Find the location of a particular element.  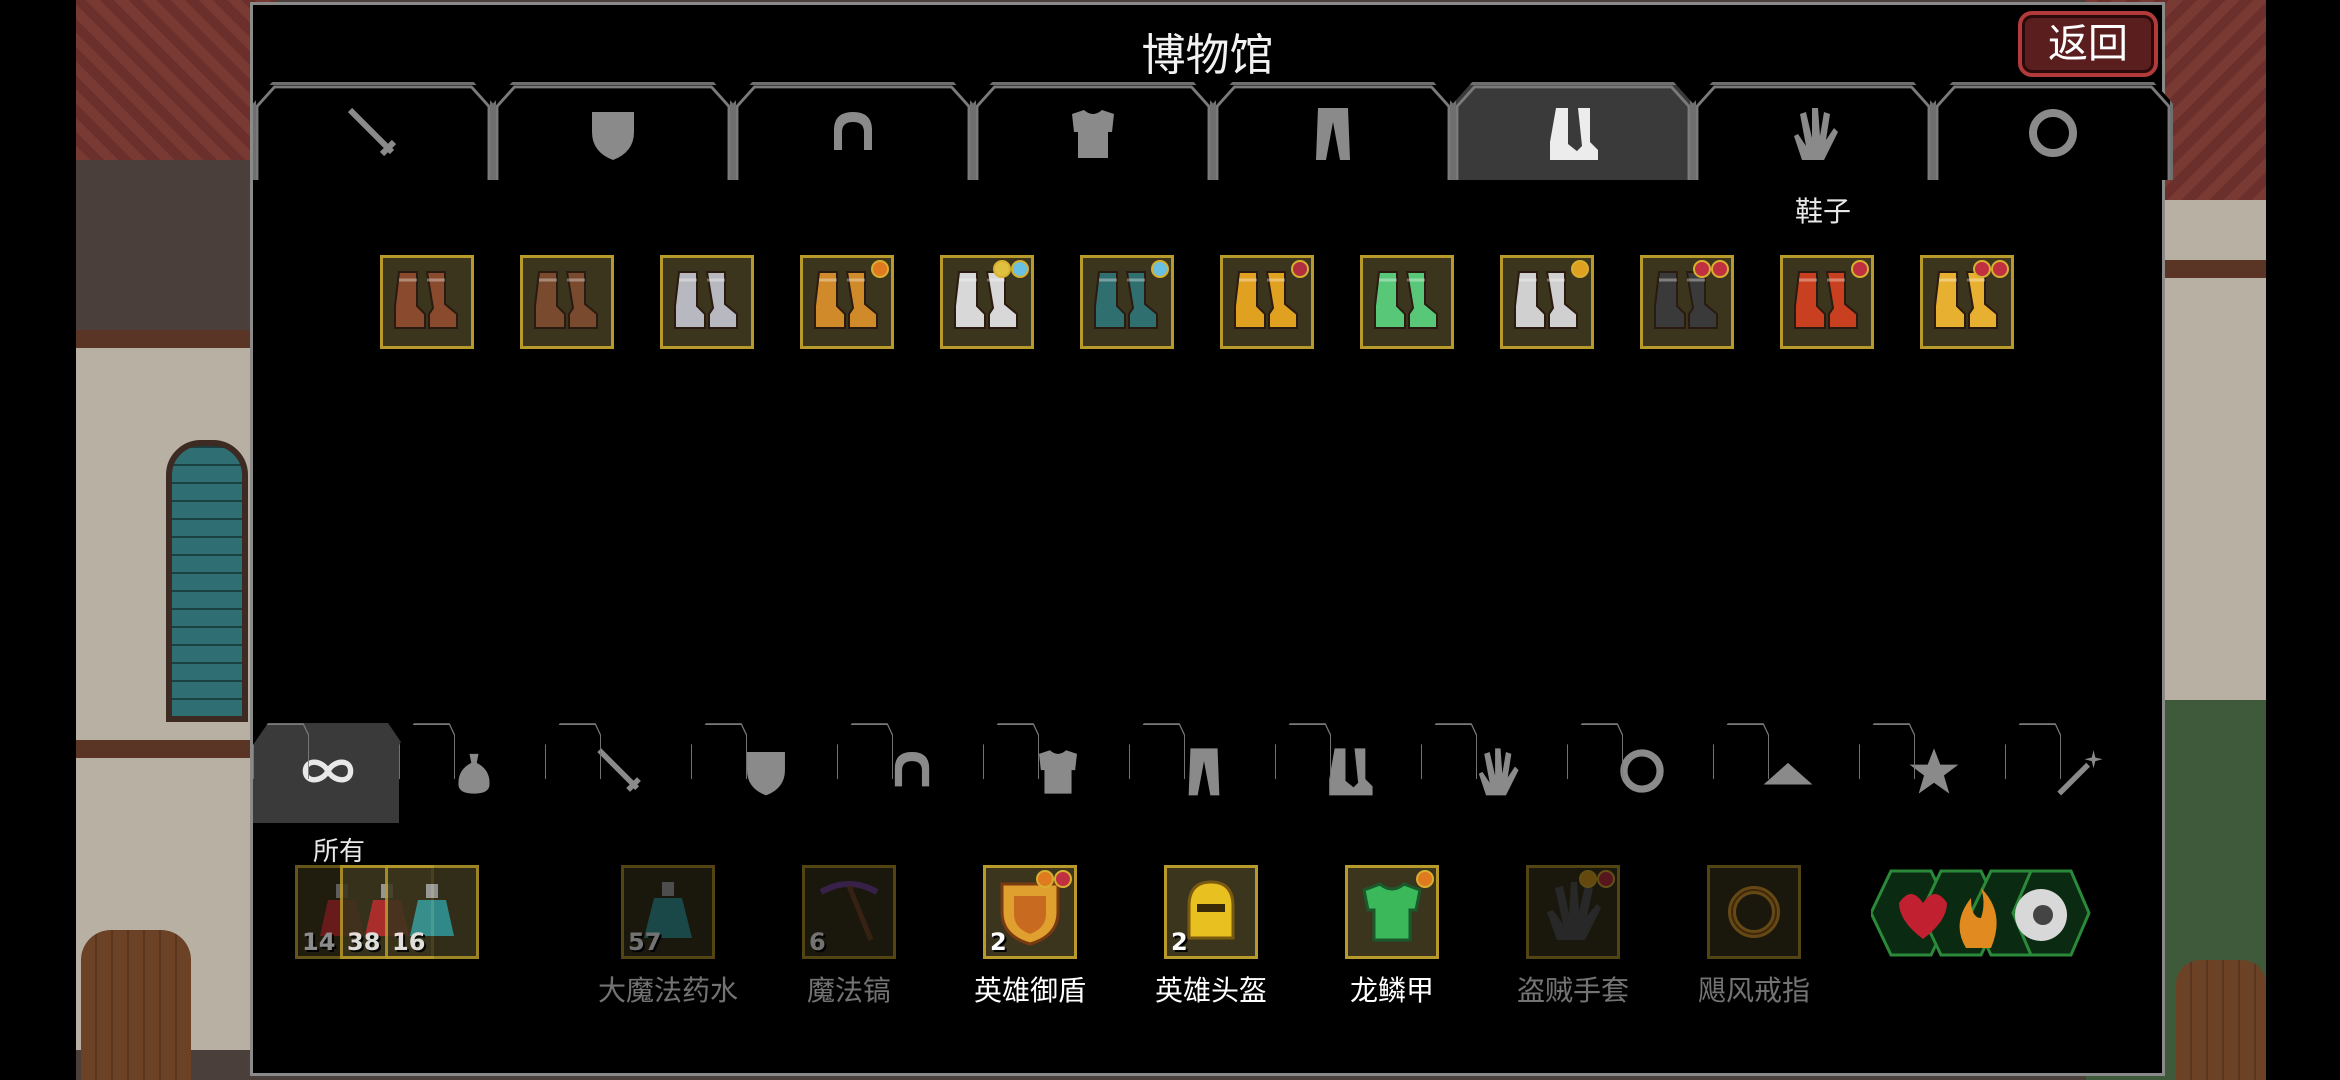

filter-tab-pants is located at coordinates (1204, 773).